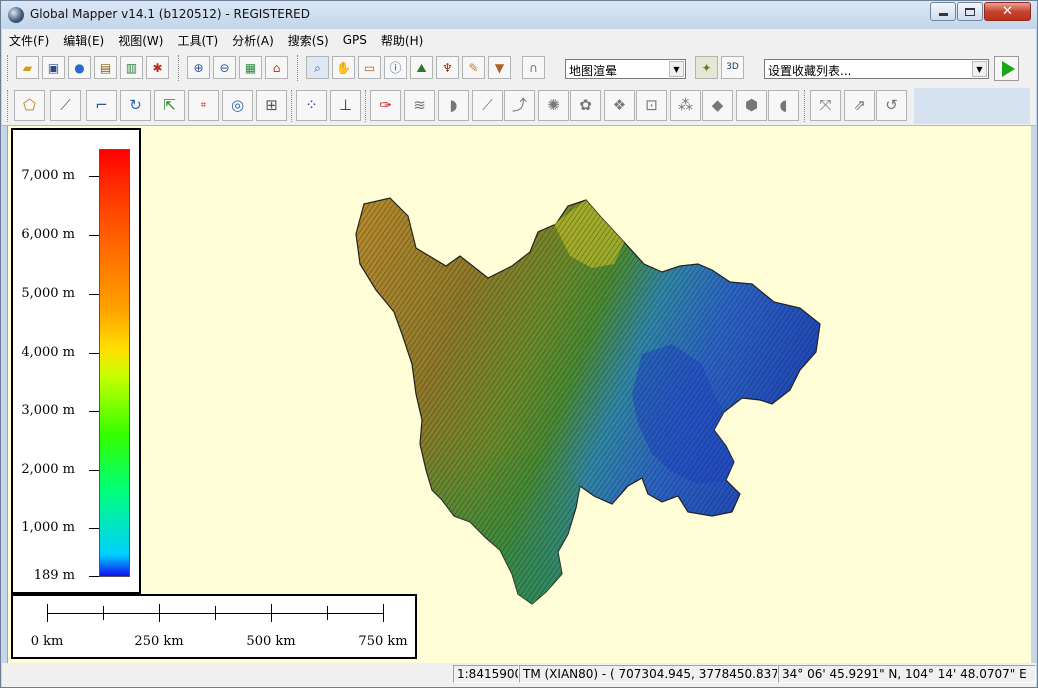  What do you see at coordinates (345, 105) in the screenshot?
I see `snap-tool-icon: ⊥` at bounding box center [345, 105].